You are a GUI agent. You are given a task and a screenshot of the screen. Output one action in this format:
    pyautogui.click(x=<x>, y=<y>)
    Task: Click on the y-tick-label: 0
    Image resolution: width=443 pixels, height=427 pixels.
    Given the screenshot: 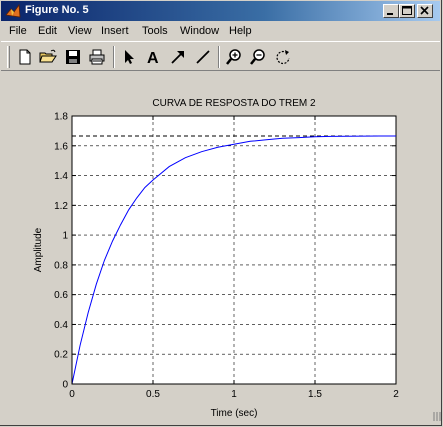 What is the action you would take?
    pyautogui.click(x=65, y=385)
    